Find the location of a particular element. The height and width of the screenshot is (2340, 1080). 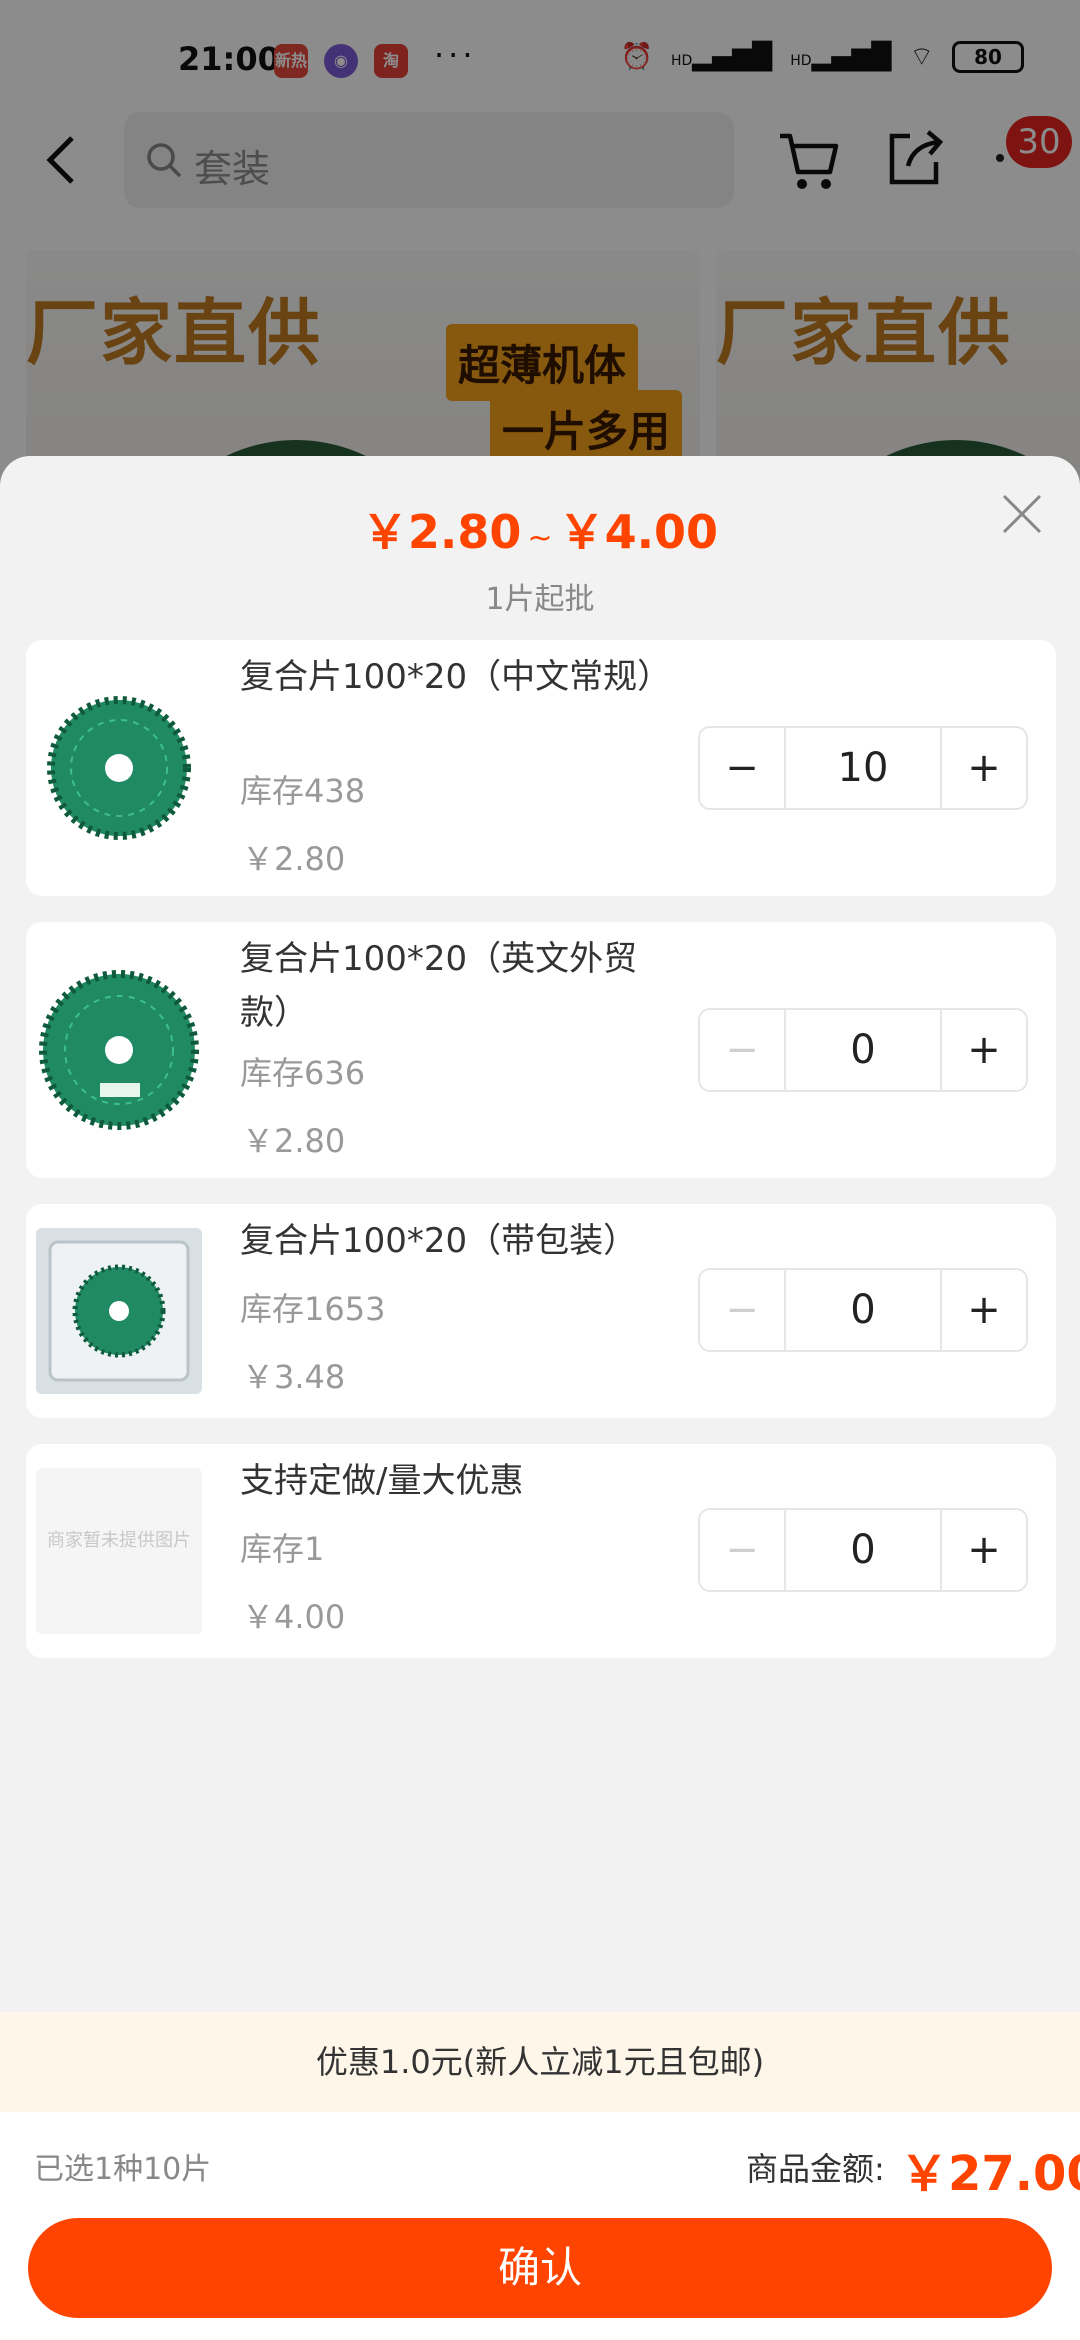

quantity-stepper: − 10 + is located at coordinates (863, 768).